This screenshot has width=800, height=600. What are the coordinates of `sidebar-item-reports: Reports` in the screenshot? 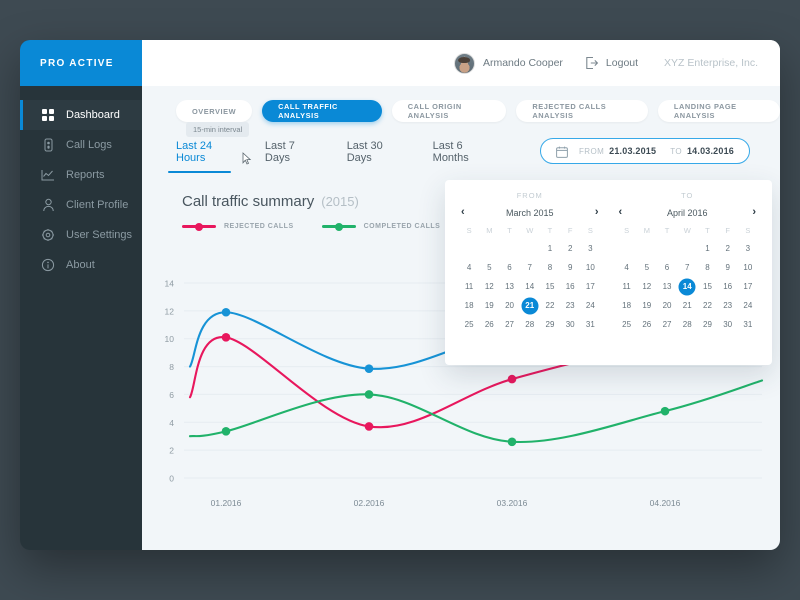 It's located at (81, 175).